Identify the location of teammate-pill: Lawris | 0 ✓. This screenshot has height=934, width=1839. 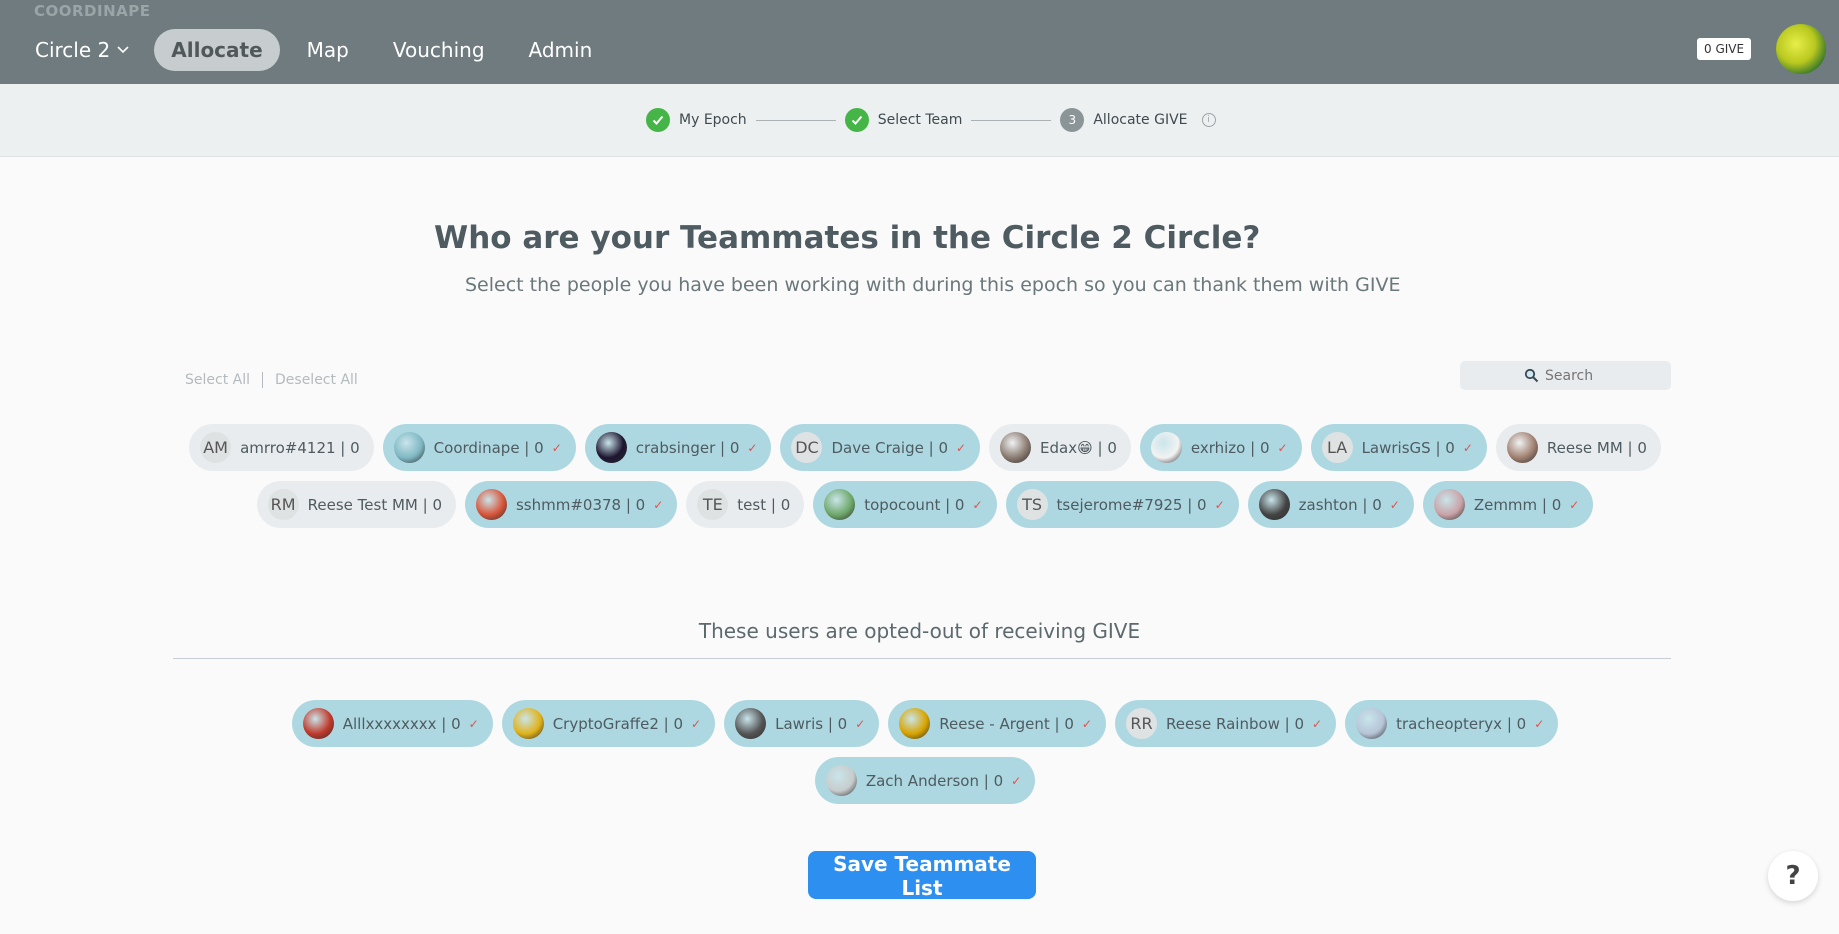
(802, 723).